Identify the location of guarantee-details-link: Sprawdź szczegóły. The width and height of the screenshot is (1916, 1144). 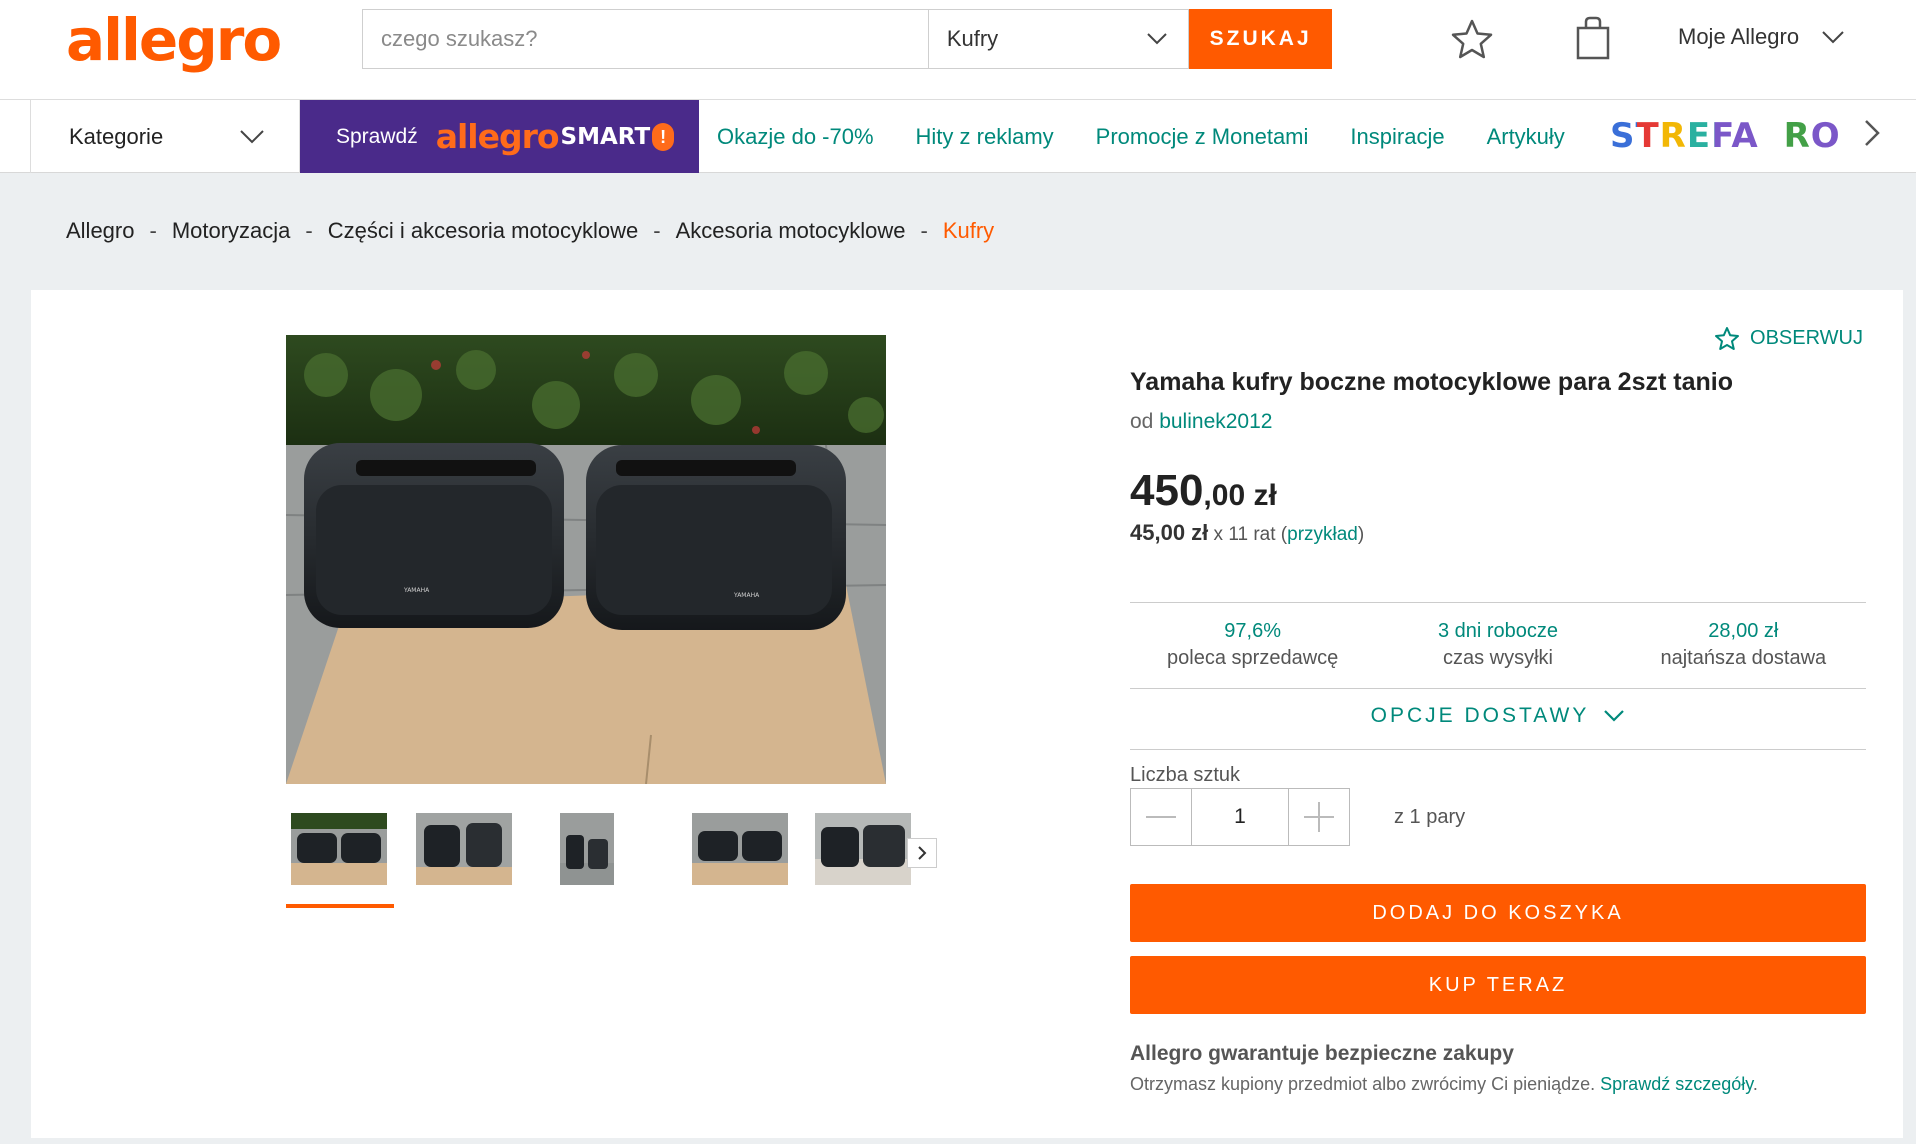
(1676, 1084).